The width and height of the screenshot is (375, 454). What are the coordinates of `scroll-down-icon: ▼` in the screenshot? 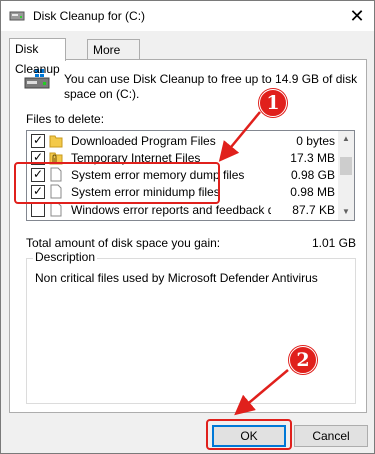 It's located at (346, 212).